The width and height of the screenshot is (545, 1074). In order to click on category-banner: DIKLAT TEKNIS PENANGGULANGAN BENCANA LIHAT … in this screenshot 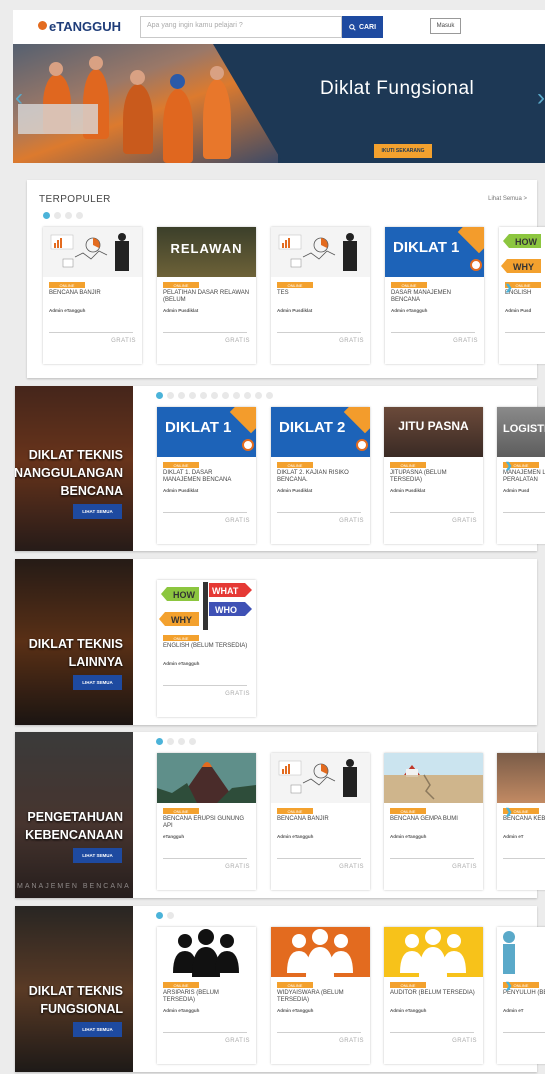, I will do `click(74, 468)`.